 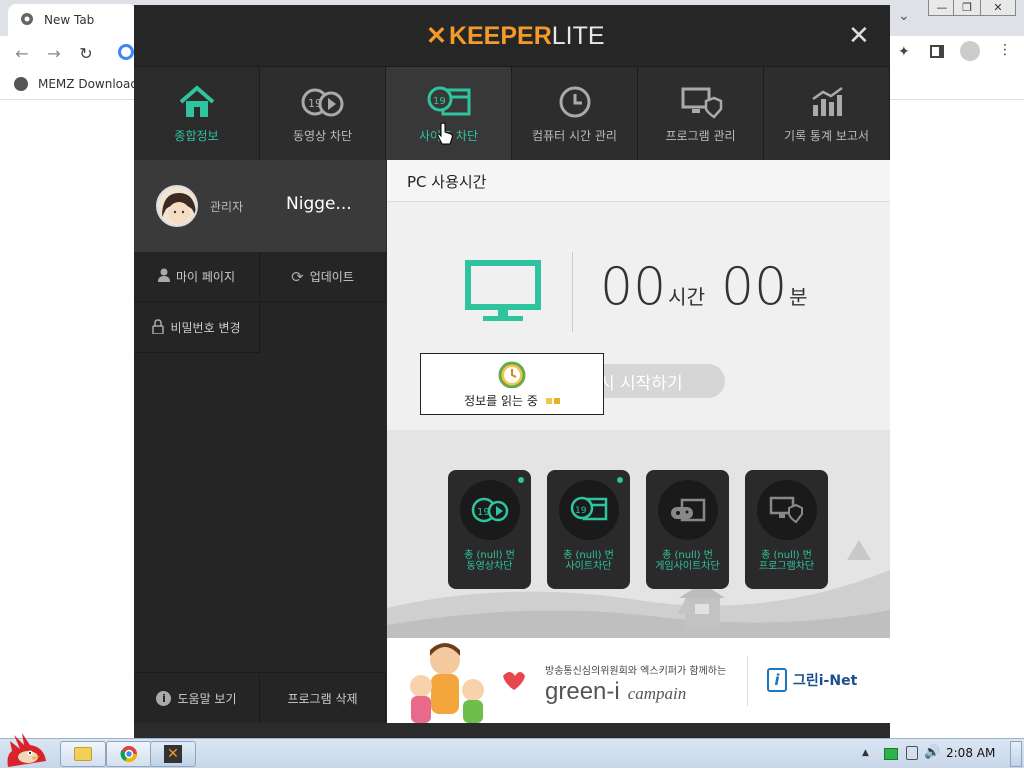 What do you see at coordinates (970, 753) in the screenshot?
I see `clock-time: 2:08 AM` at bounding box center [970, 753].